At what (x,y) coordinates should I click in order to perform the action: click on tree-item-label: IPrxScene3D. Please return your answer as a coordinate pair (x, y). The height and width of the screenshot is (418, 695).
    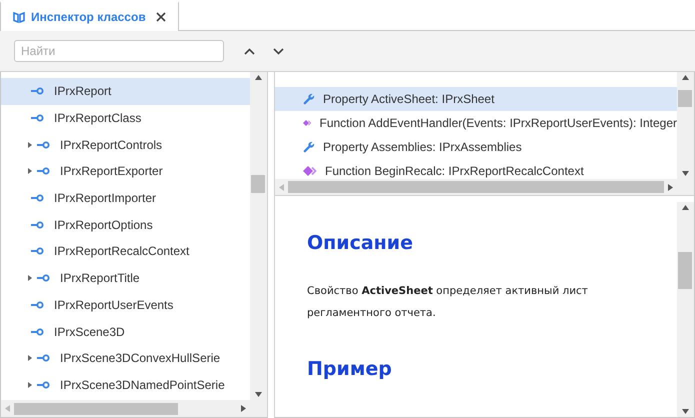
    Looking at the image, I should click on (89, 331).